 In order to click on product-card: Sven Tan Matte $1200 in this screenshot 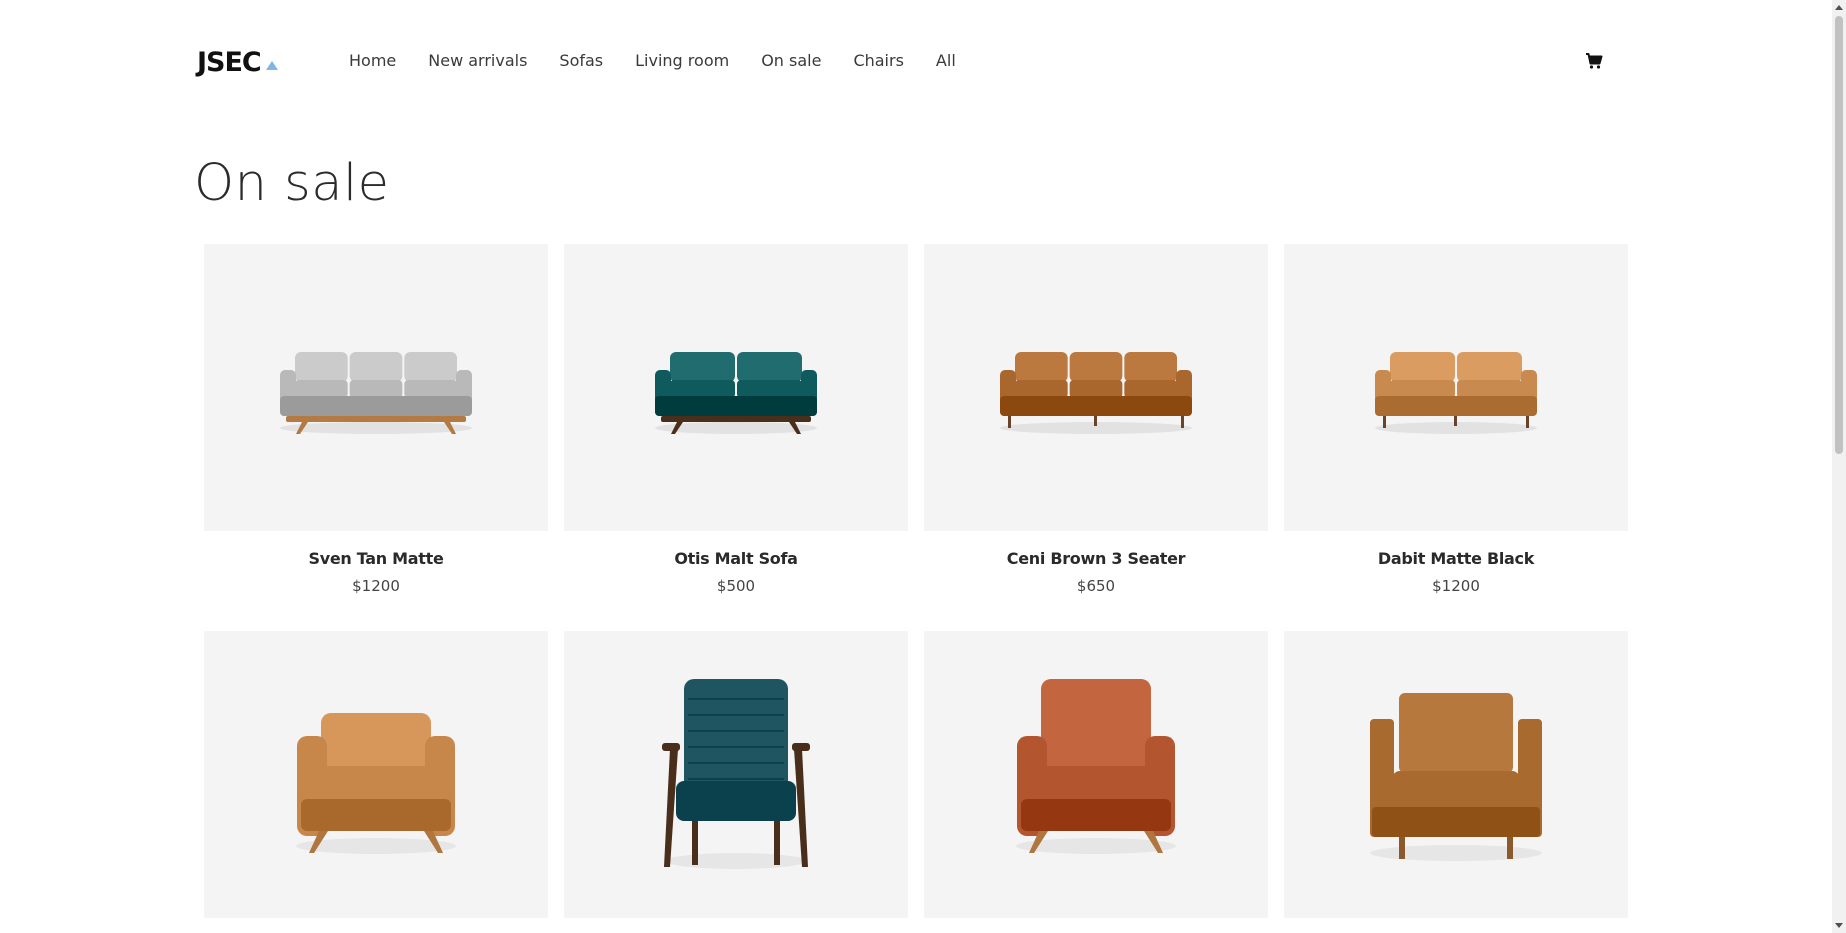, I will do `click(376, 419)`.